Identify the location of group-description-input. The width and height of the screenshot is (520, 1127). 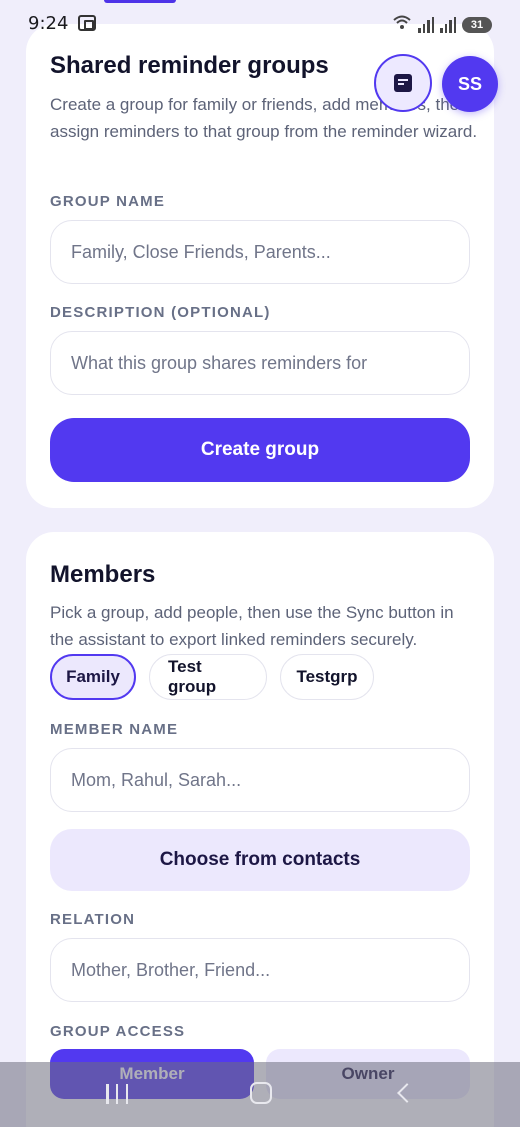
(260, 363).